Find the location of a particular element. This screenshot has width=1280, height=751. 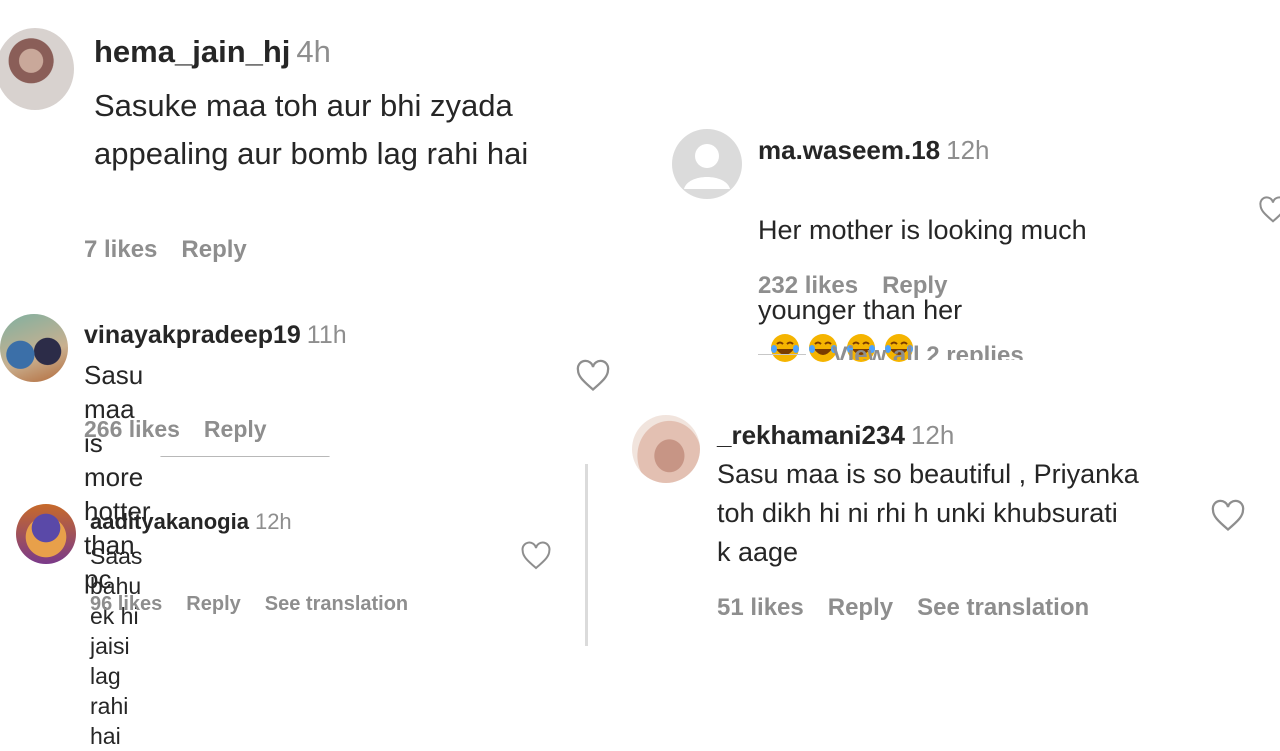

comment-actions: 7 likes Reply is located at coordinates (177, 250).